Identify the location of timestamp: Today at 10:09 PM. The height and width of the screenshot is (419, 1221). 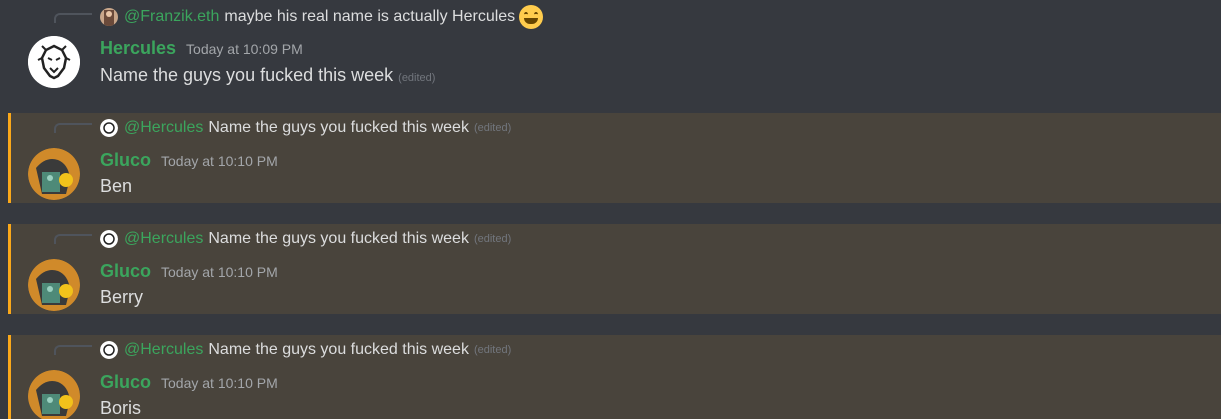
(244, 49).